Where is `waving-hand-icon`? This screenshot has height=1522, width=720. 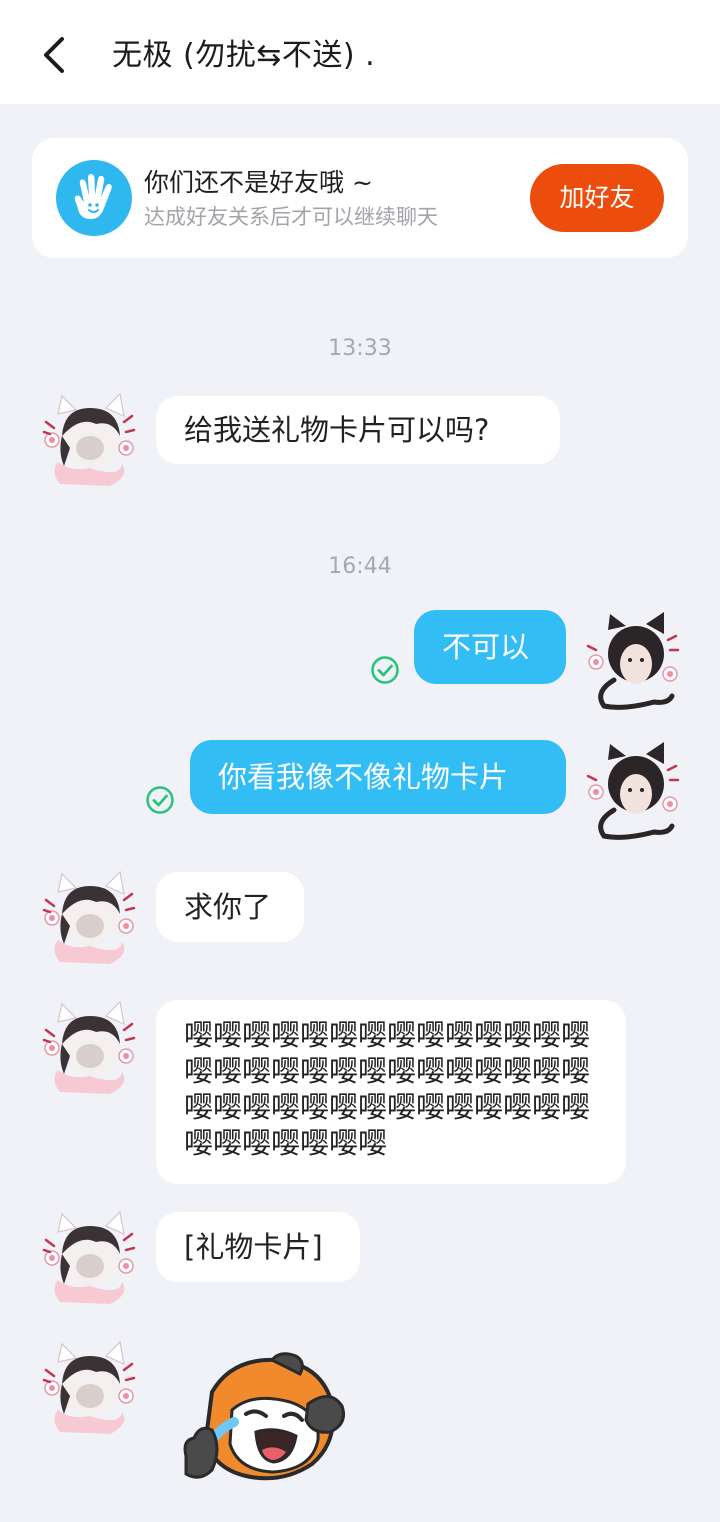 waving-hand-icon is located at coordinates (94, 198).